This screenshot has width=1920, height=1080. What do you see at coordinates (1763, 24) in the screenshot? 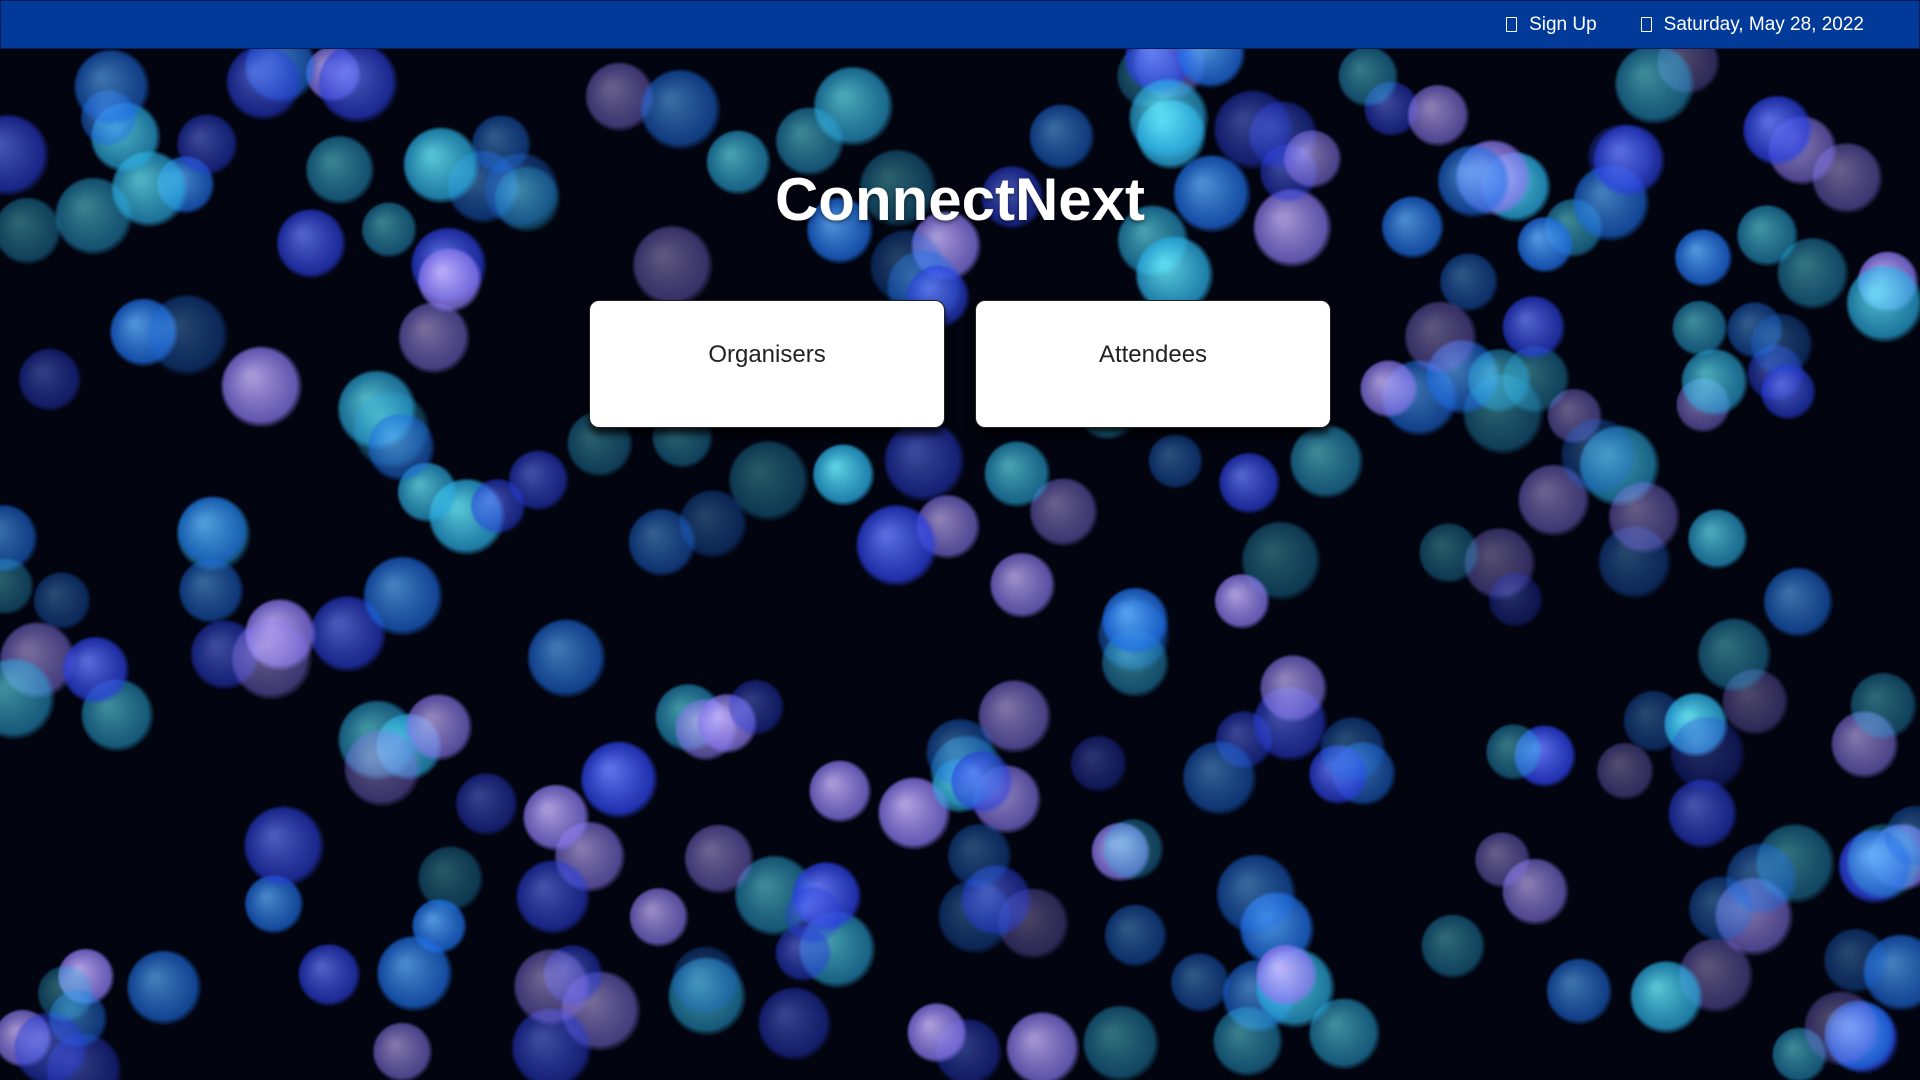
I see `date-label: Saturday, May 28, 2022` at bounding box center [1763, 24].